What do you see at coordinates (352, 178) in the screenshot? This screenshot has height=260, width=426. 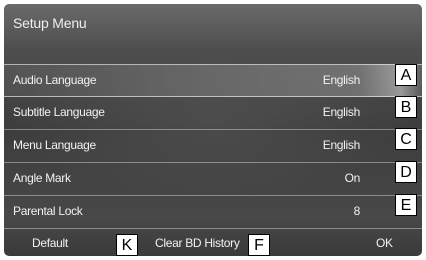 I see `row-value: On` at bounding box center [352, 178].